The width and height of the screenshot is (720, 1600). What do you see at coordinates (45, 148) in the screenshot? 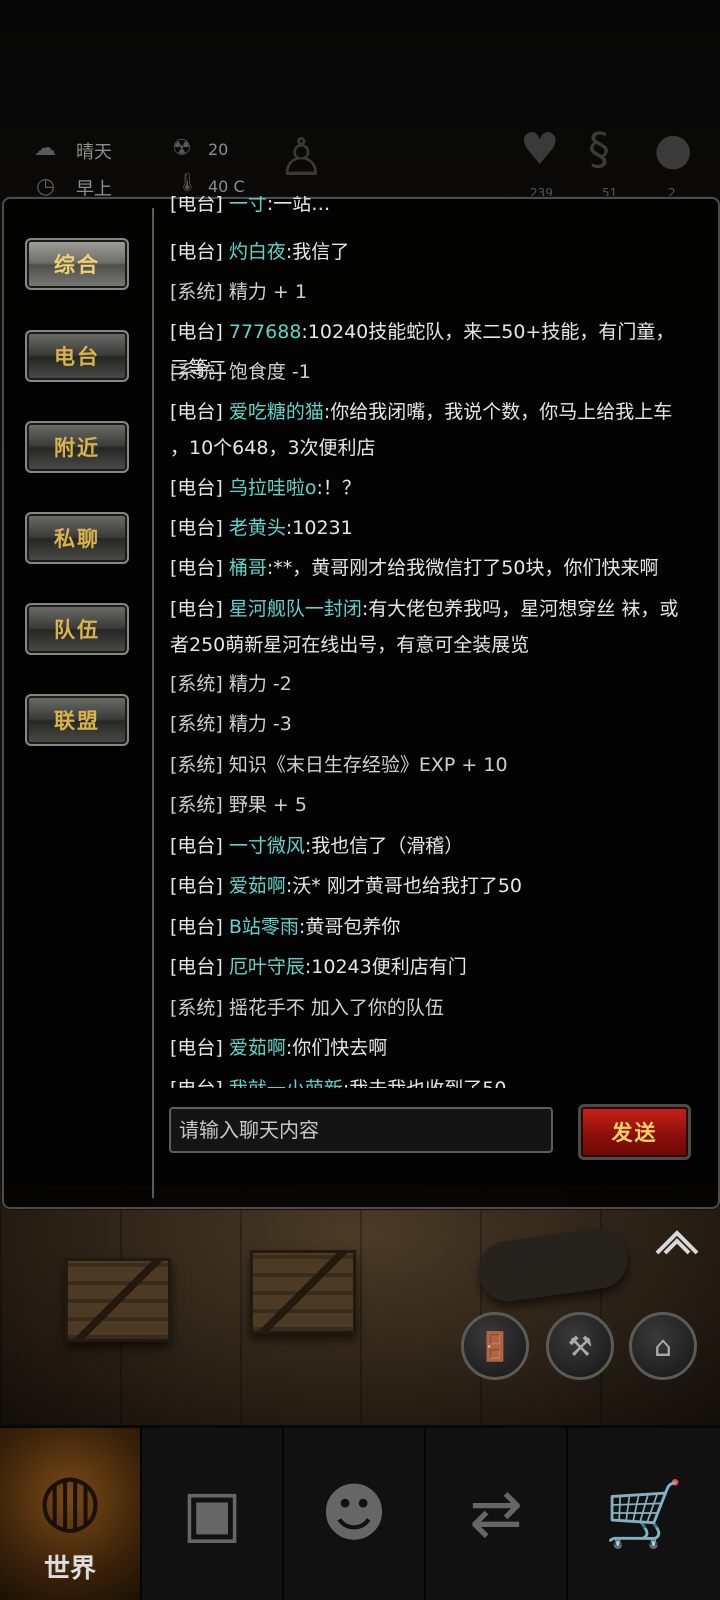
I see `weather-icon: ☁` at bounding box center [45, 148].